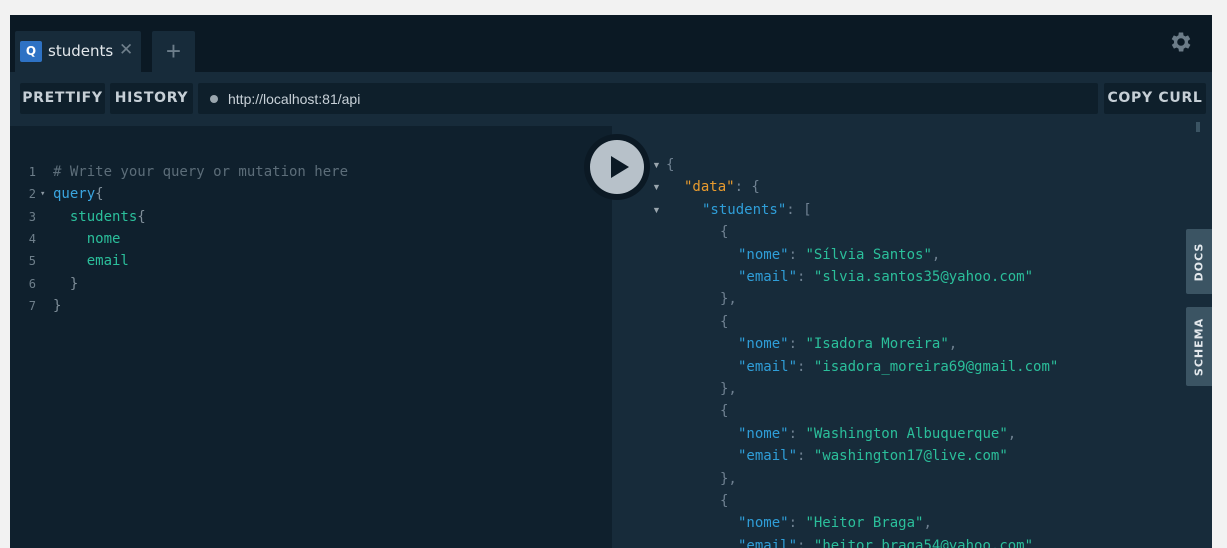 This screenshot has width=1227, height=548. I want to click on result-line: "email": "washington17@live.com", so click(873, 456).